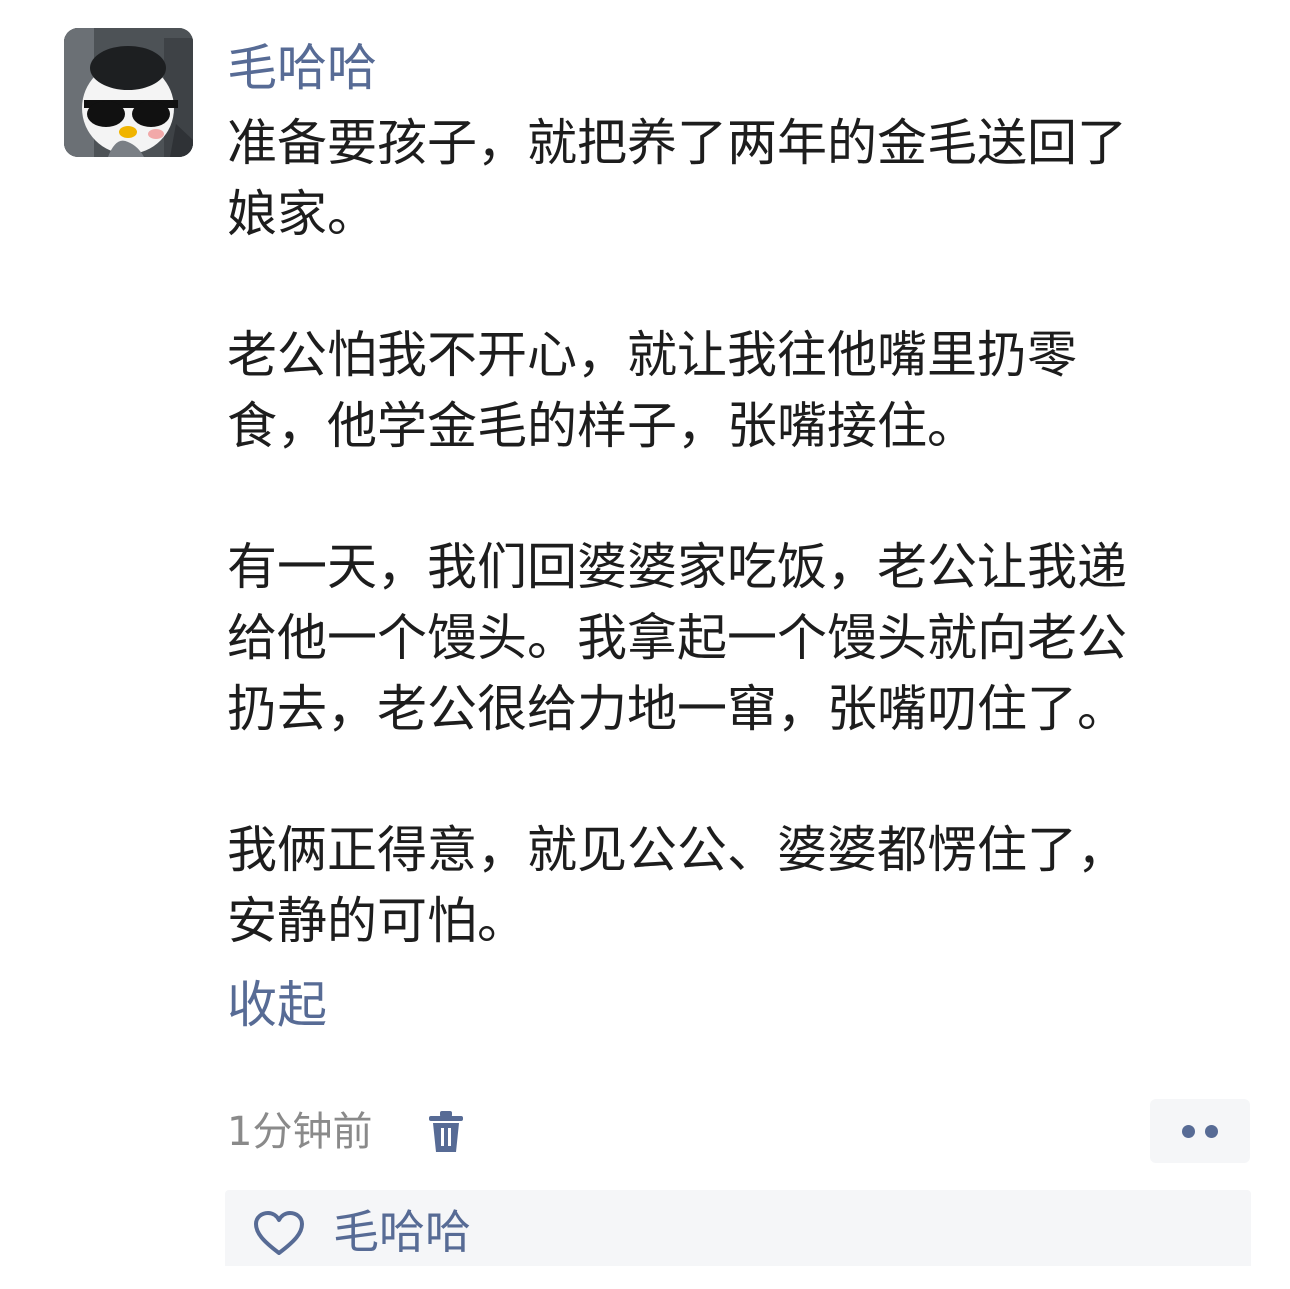  Describe the element at coordinates (302, 68) in the screenshot. I see `post-author: 毛哈哈` at that location.